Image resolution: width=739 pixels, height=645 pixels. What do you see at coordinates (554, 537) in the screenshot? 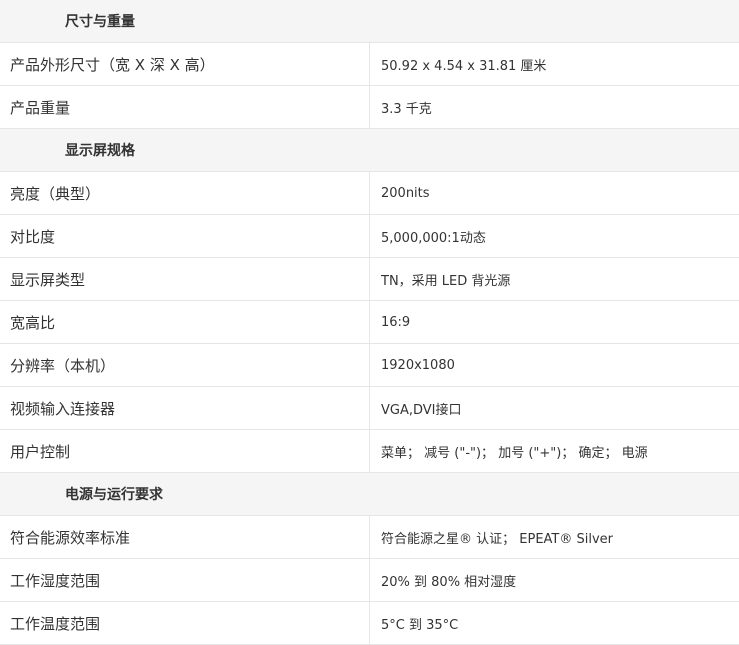
I see `spec-value: 符合能源之星® 认证； EPEAT® Silver` at bounding box center [554, 537].